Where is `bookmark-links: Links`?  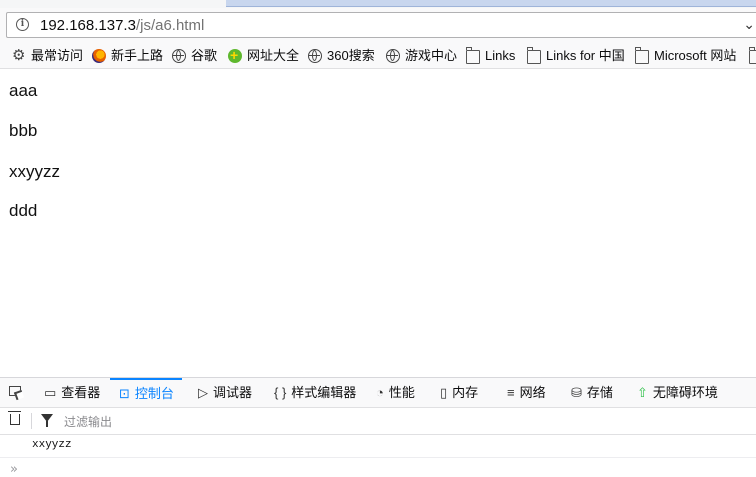 bookmark-links: Links is located at coordinates (491, 55).